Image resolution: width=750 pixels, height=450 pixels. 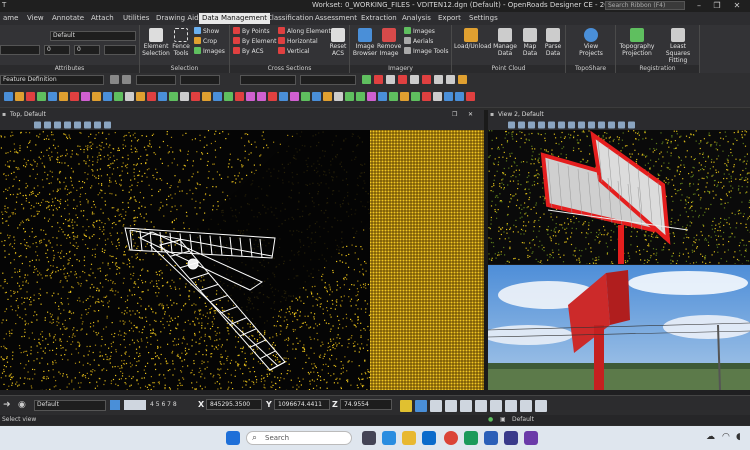 I want to click on by-element-button: By Element, so click(x=254, y=41).